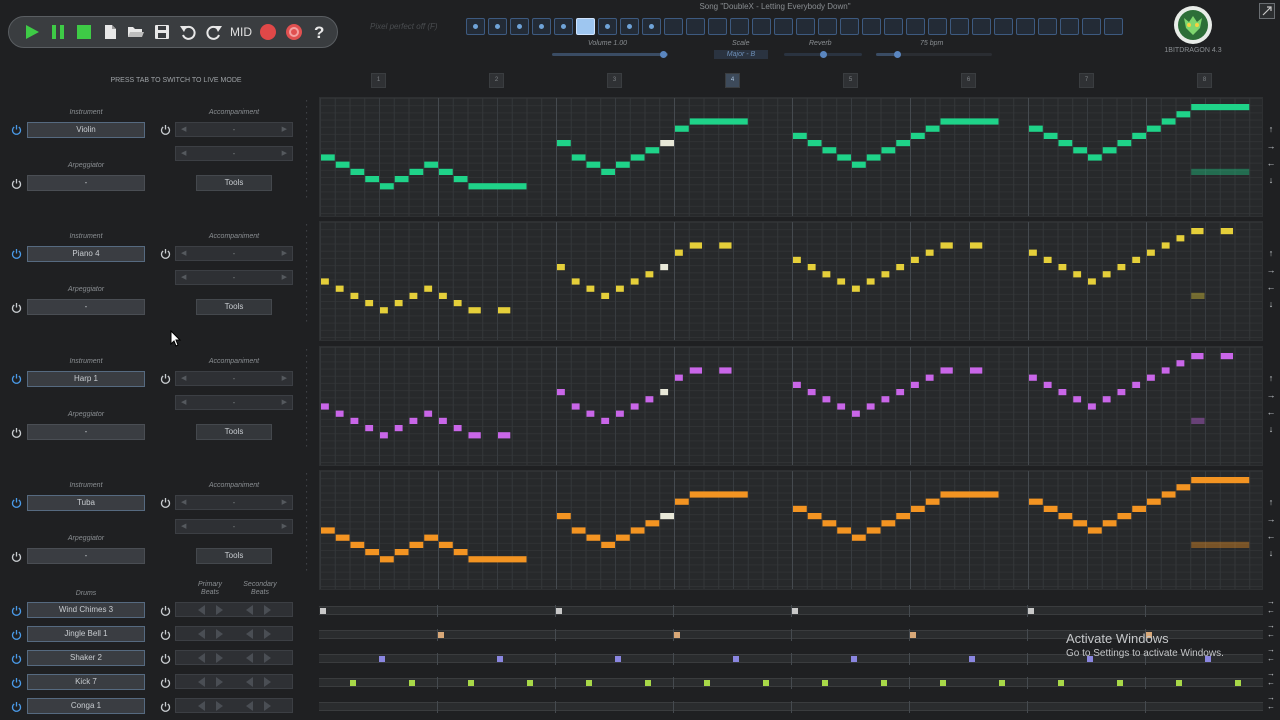 The width and height of the screenshot is (1280, 720). I want to click on bar-number: 3, so click(614, 80).